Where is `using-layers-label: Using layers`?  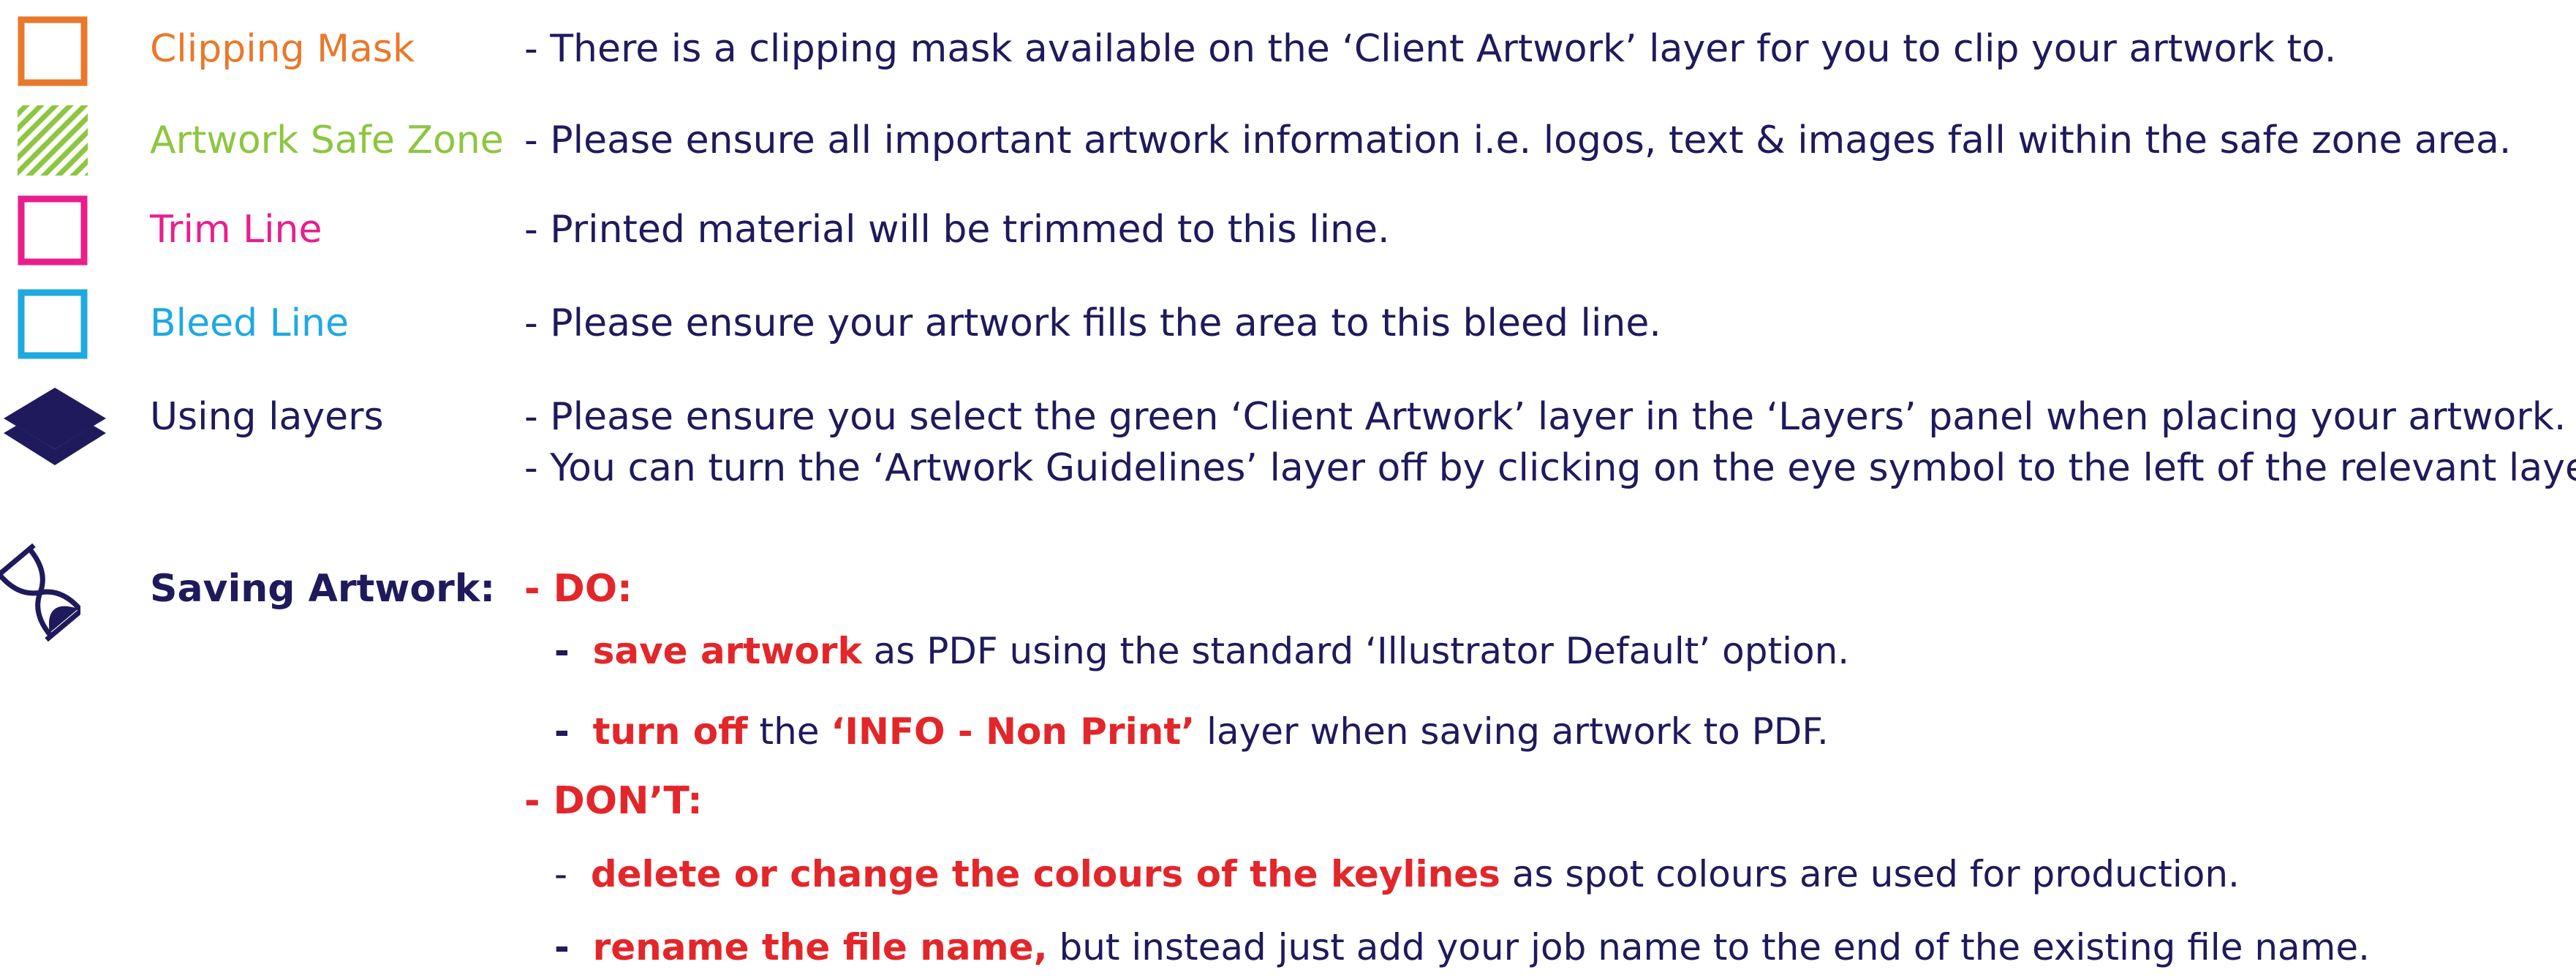
using-layers-label: Using layers is located at coordinates (267, 417).